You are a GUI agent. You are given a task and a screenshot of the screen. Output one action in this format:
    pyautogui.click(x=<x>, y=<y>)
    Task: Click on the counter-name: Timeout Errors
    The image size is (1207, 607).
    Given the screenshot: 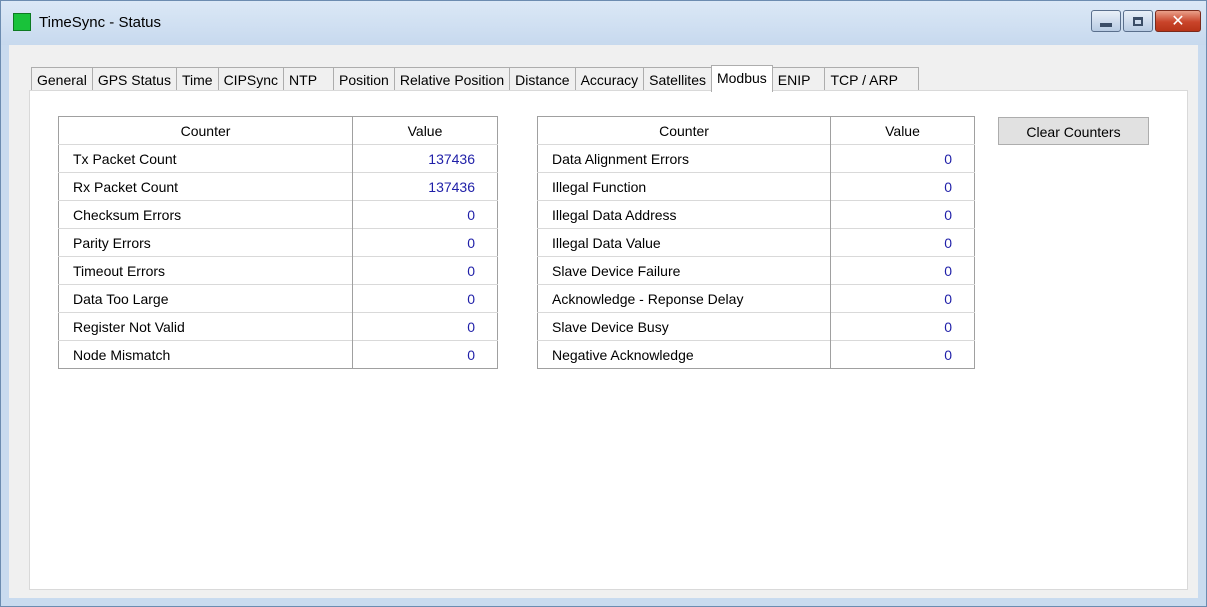 What is the action you would take?
    pyautogui.click(x=205, y=270)
    